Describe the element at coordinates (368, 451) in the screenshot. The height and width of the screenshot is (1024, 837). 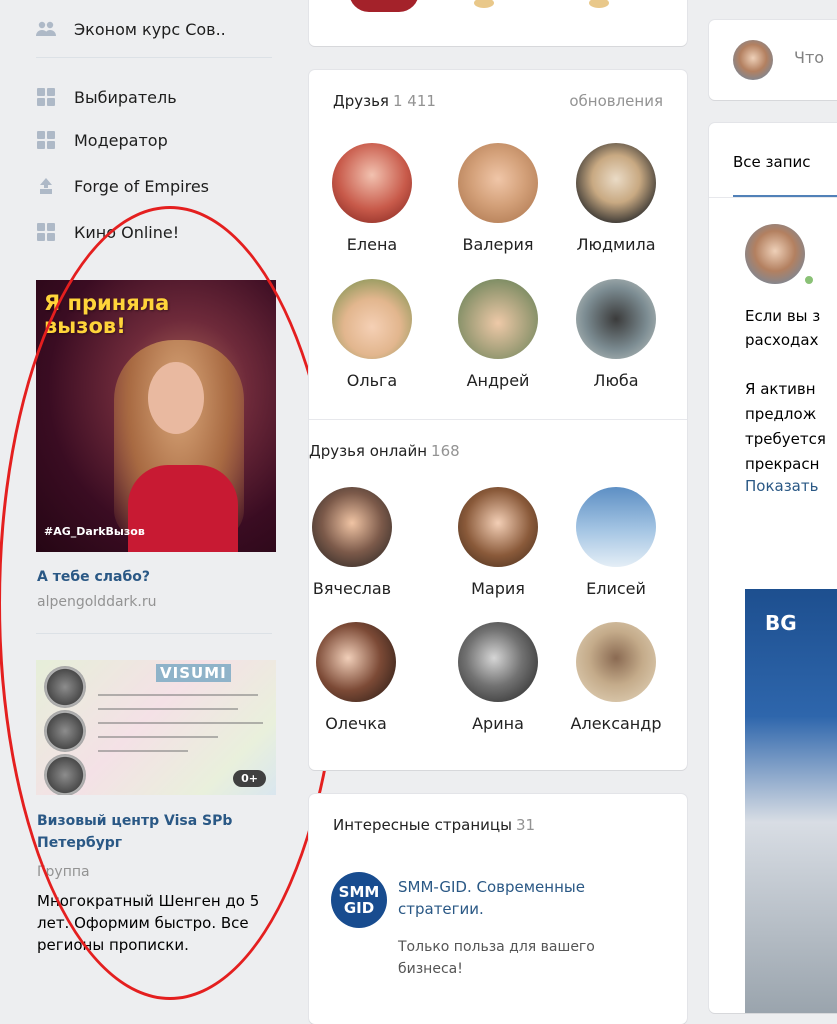
I see `friends-online-title: Друзья онлайн` at that location.